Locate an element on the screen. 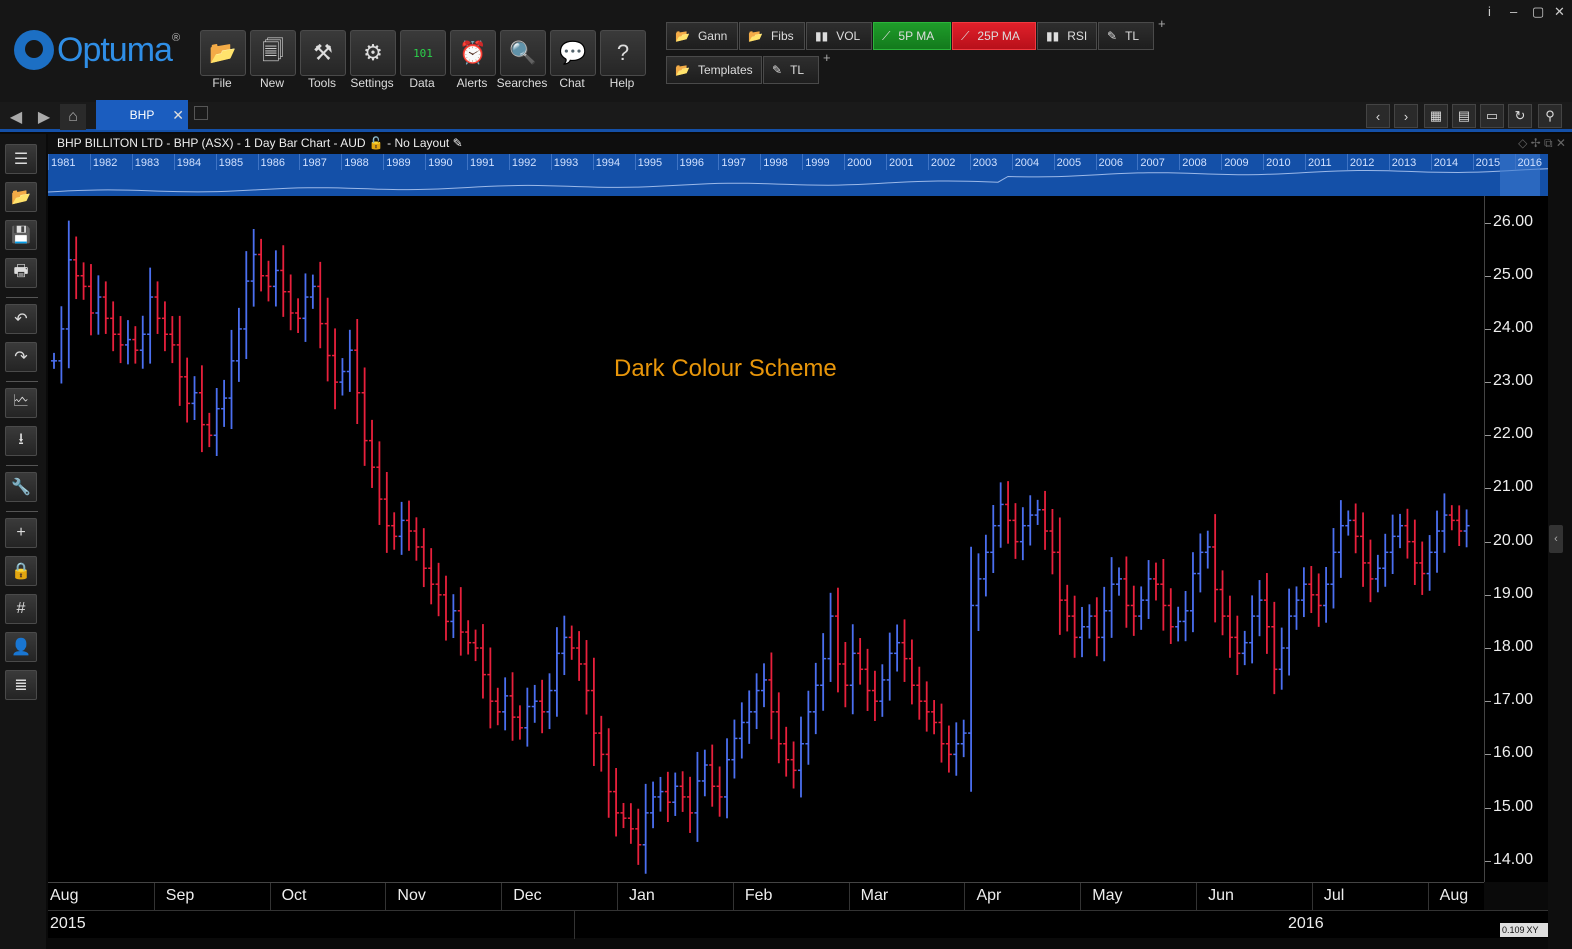 The height and width of the screenshot is (949, 1572). chart-window-controls: ◇ ✢ ⧉ ✕ is located at coordinates (1542, 143).